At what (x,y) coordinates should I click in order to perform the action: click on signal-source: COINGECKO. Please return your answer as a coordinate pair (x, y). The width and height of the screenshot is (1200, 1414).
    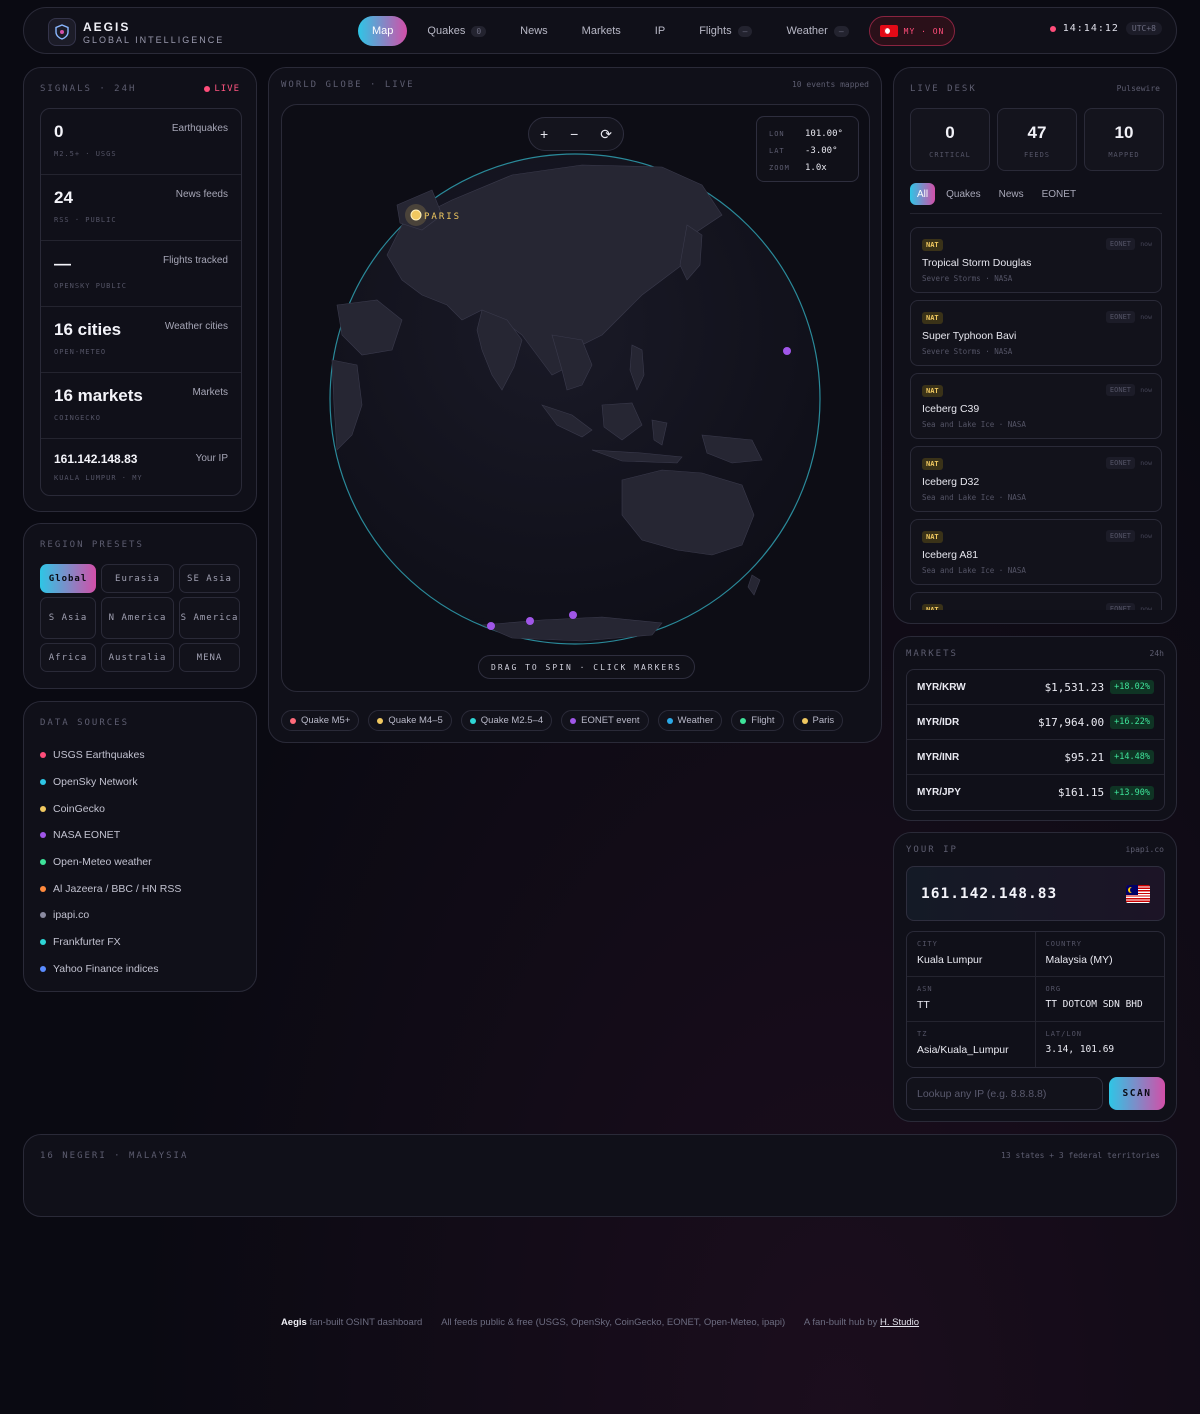
    Looking at the image, I should click on (77, 418).